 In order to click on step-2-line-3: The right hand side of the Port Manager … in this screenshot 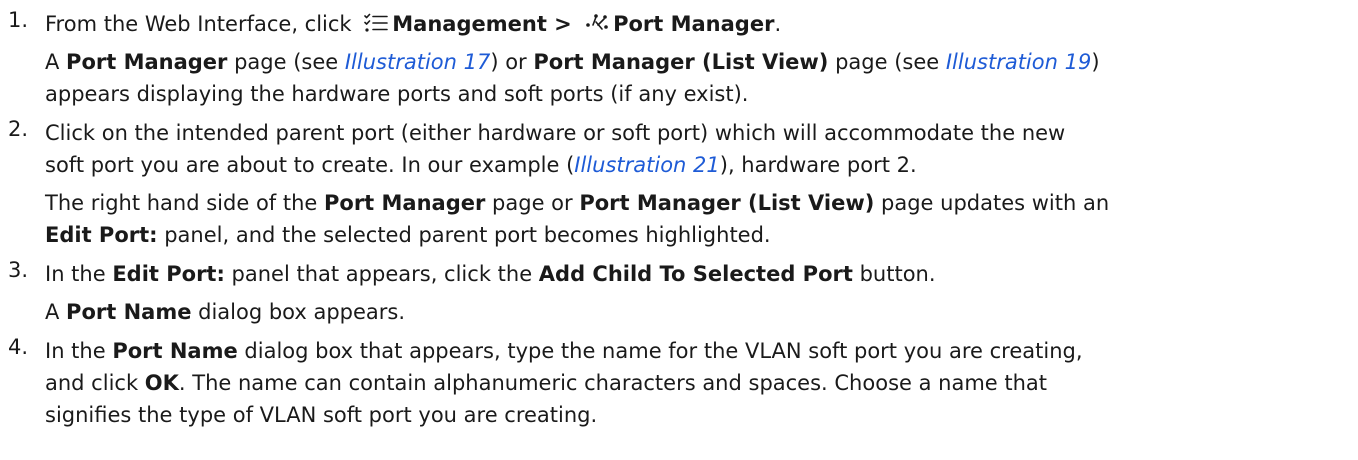, I will do `click(577, 203)`.